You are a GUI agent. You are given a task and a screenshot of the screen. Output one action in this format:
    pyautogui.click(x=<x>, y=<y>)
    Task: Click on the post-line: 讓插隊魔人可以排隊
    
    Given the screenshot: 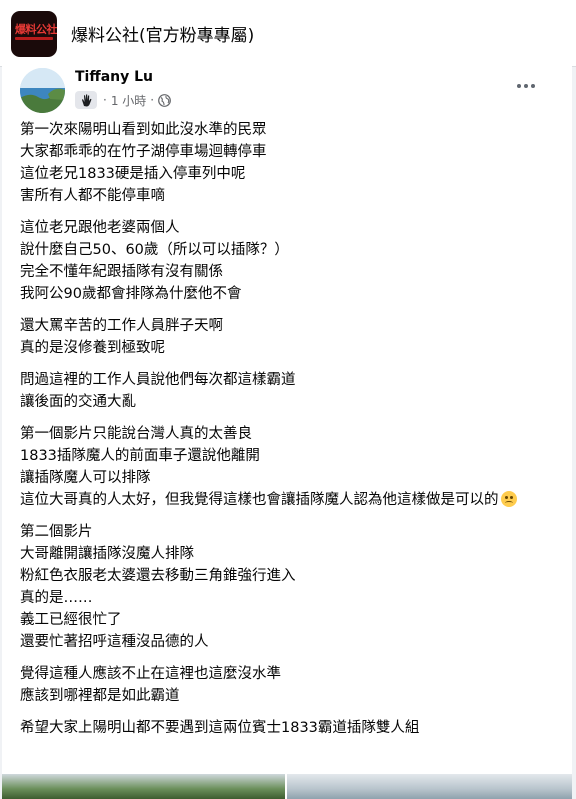 What is the action you would take?
    pyautogui.click(x=85, y=478)
    